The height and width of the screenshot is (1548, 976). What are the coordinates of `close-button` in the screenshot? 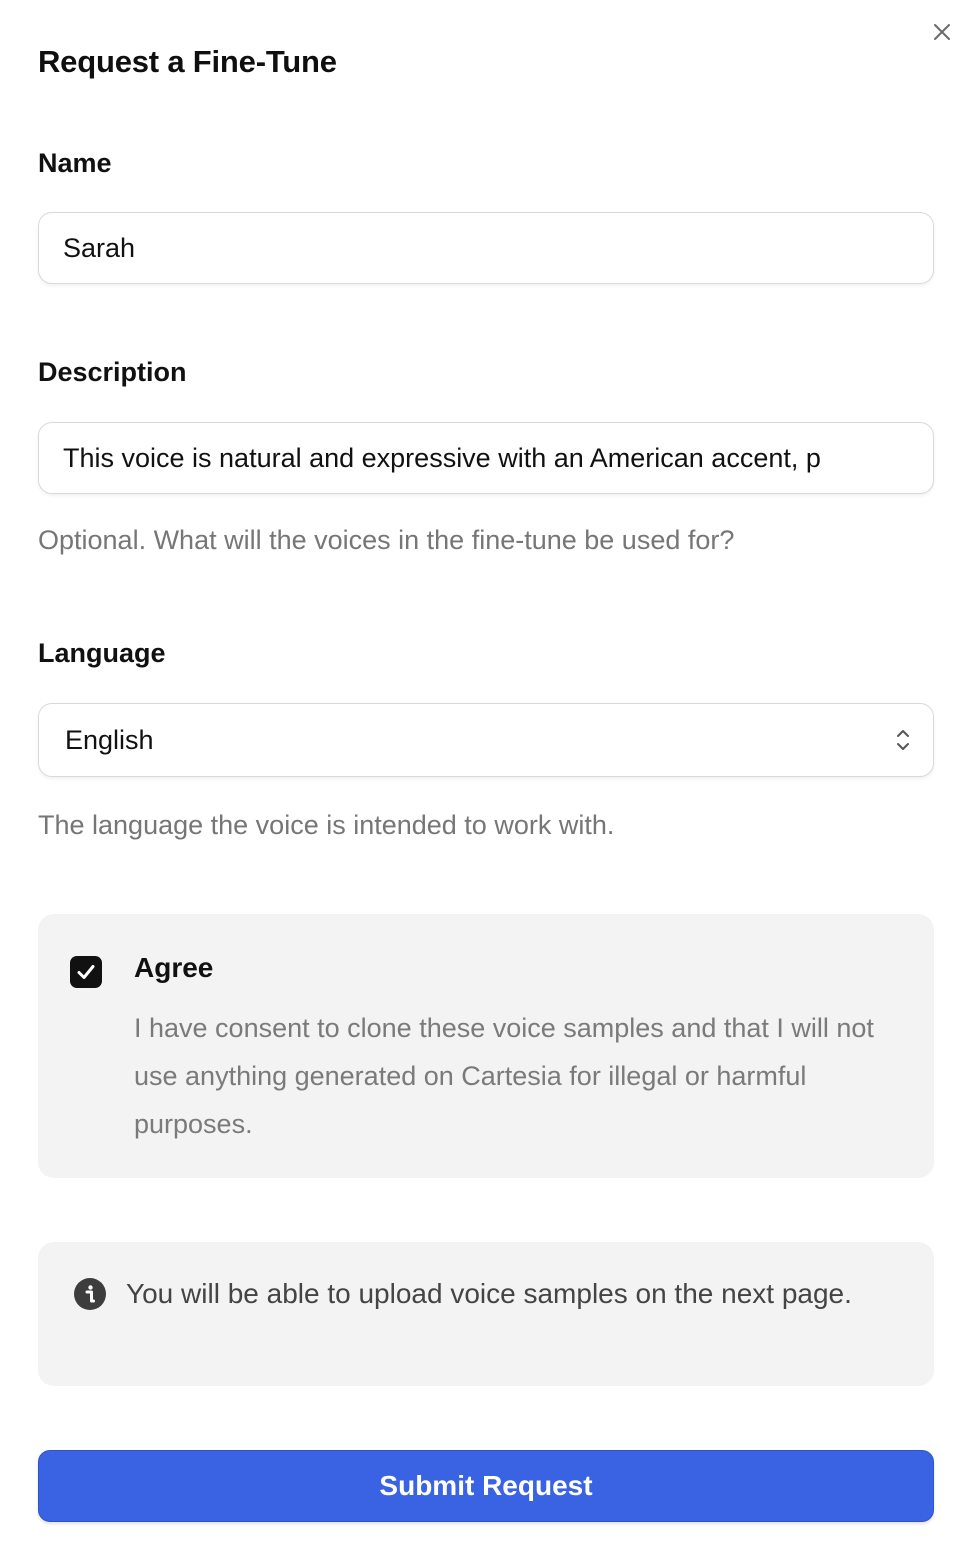 It's located at (942, 32).